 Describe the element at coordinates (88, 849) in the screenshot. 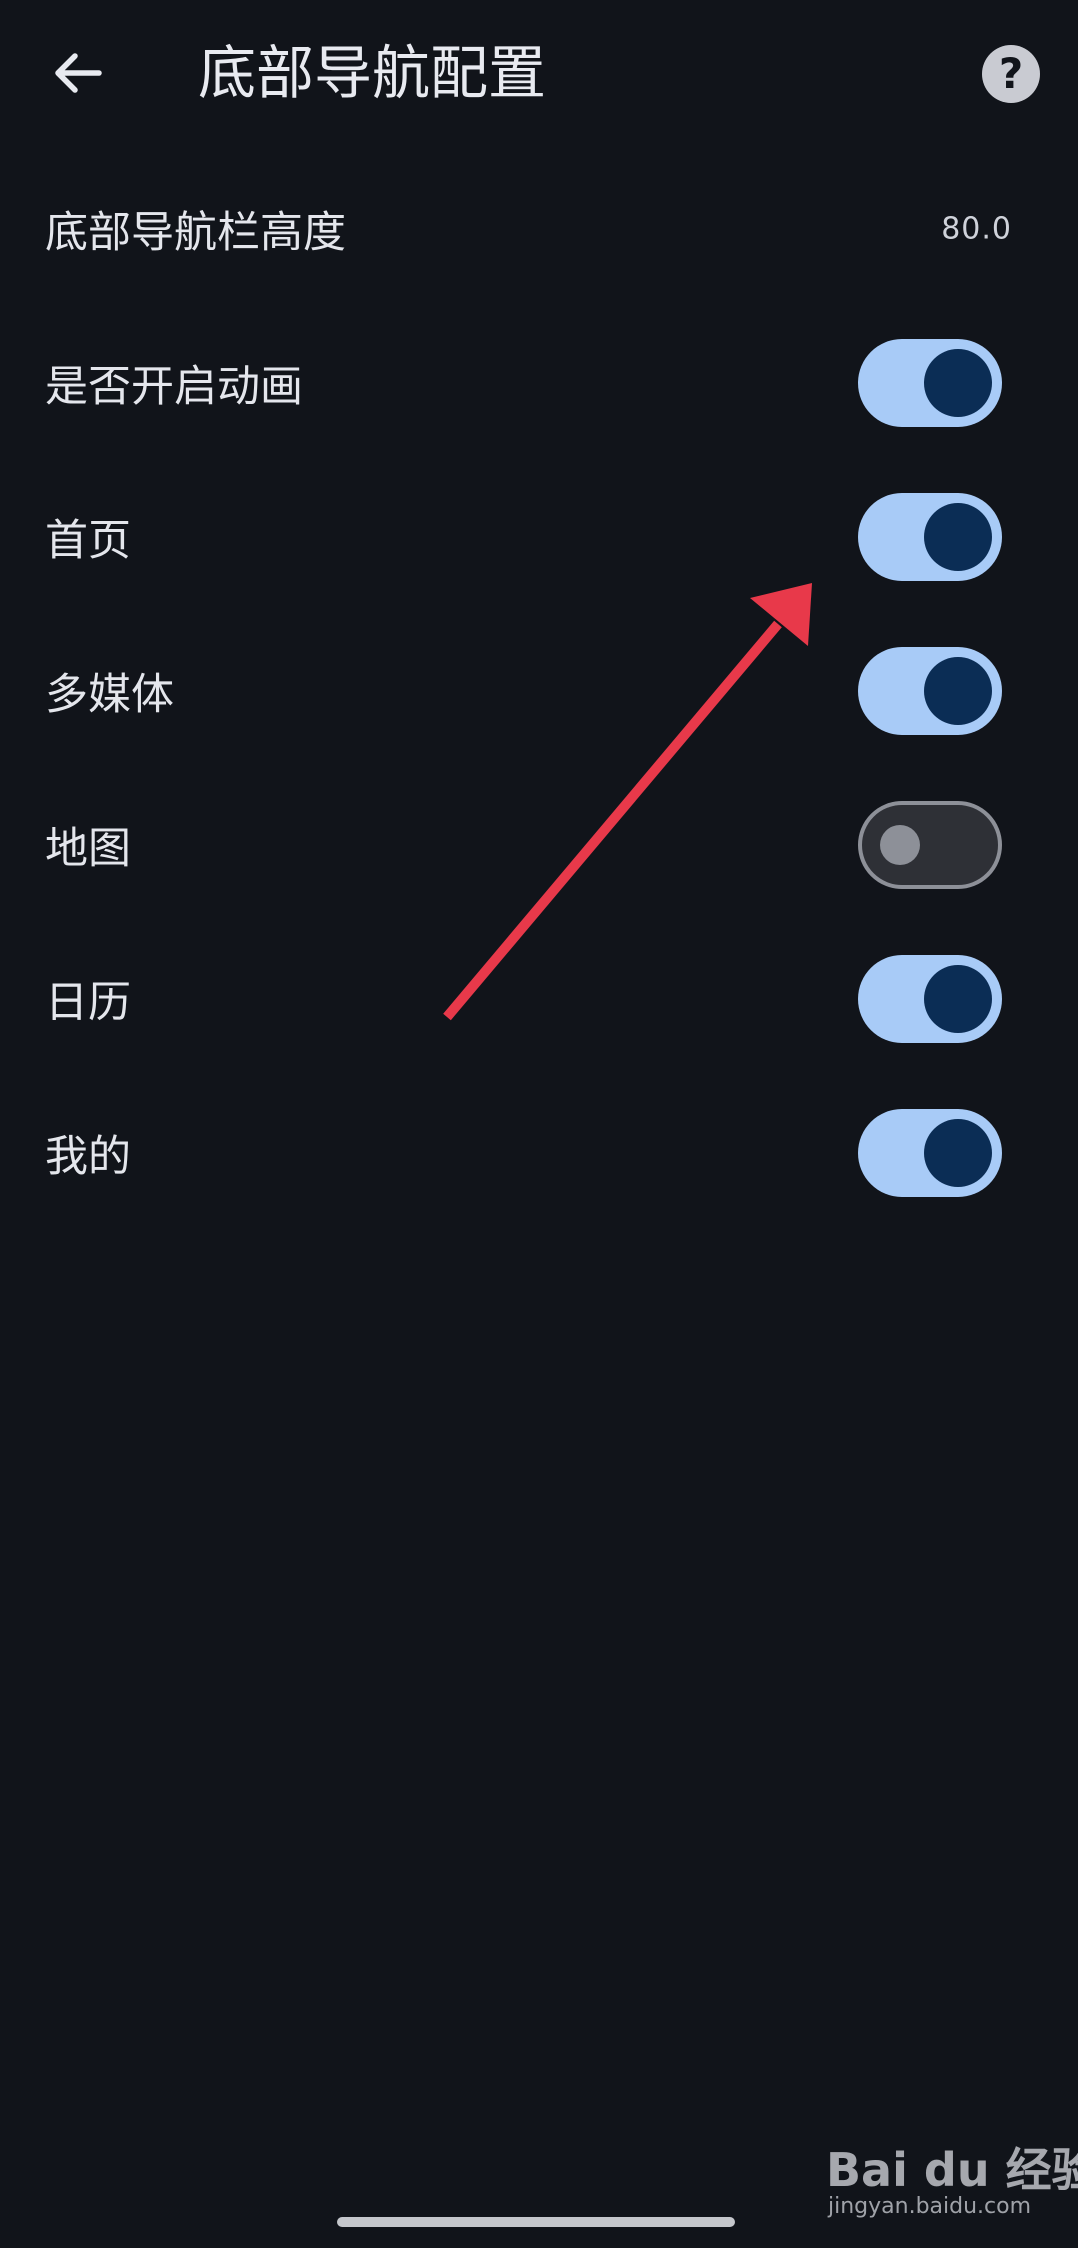

I see `setting-label: 地图` at that location.